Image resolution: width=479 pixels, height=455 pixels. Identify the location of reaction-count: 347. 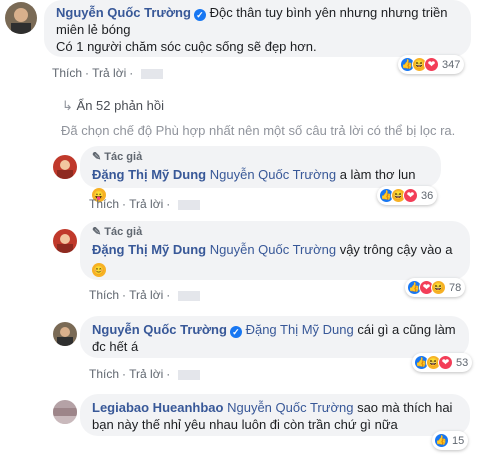
(451, 64).